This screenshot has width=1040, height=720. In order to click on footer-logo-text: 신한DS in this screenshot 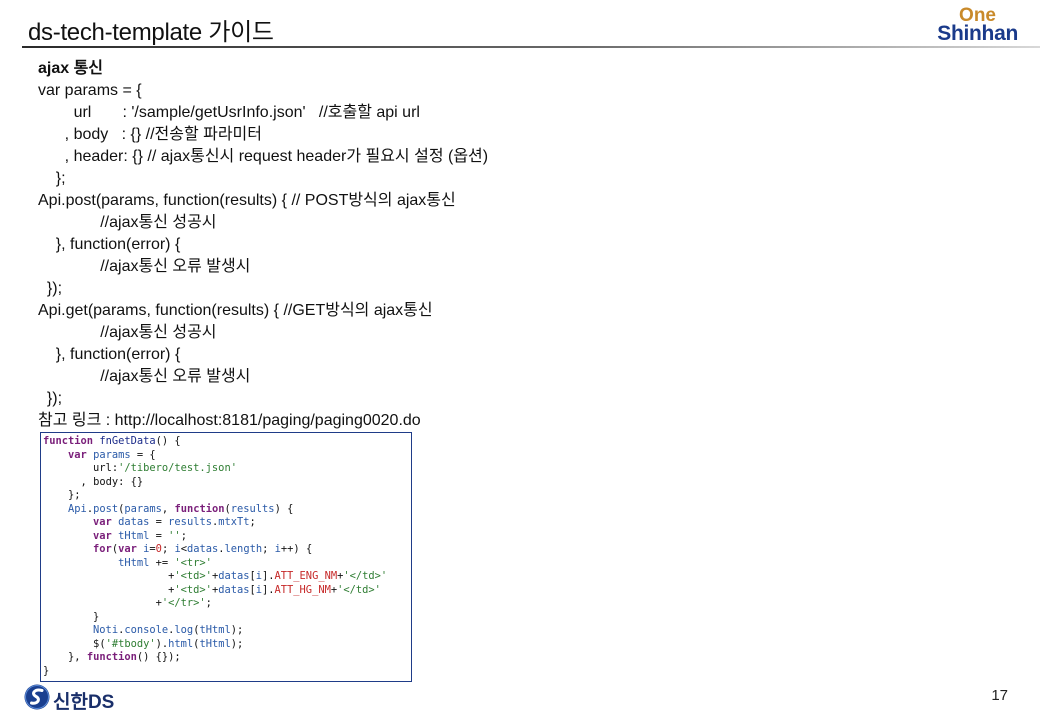, I will do `click(84, 702)`.